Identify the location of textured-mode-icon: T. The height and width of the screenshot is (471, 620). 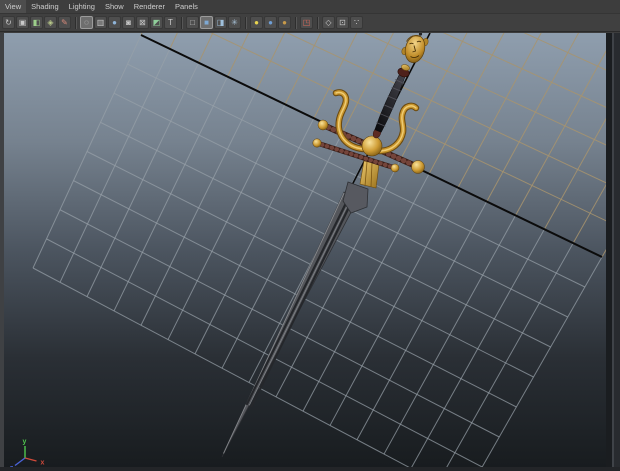
(170, 22).